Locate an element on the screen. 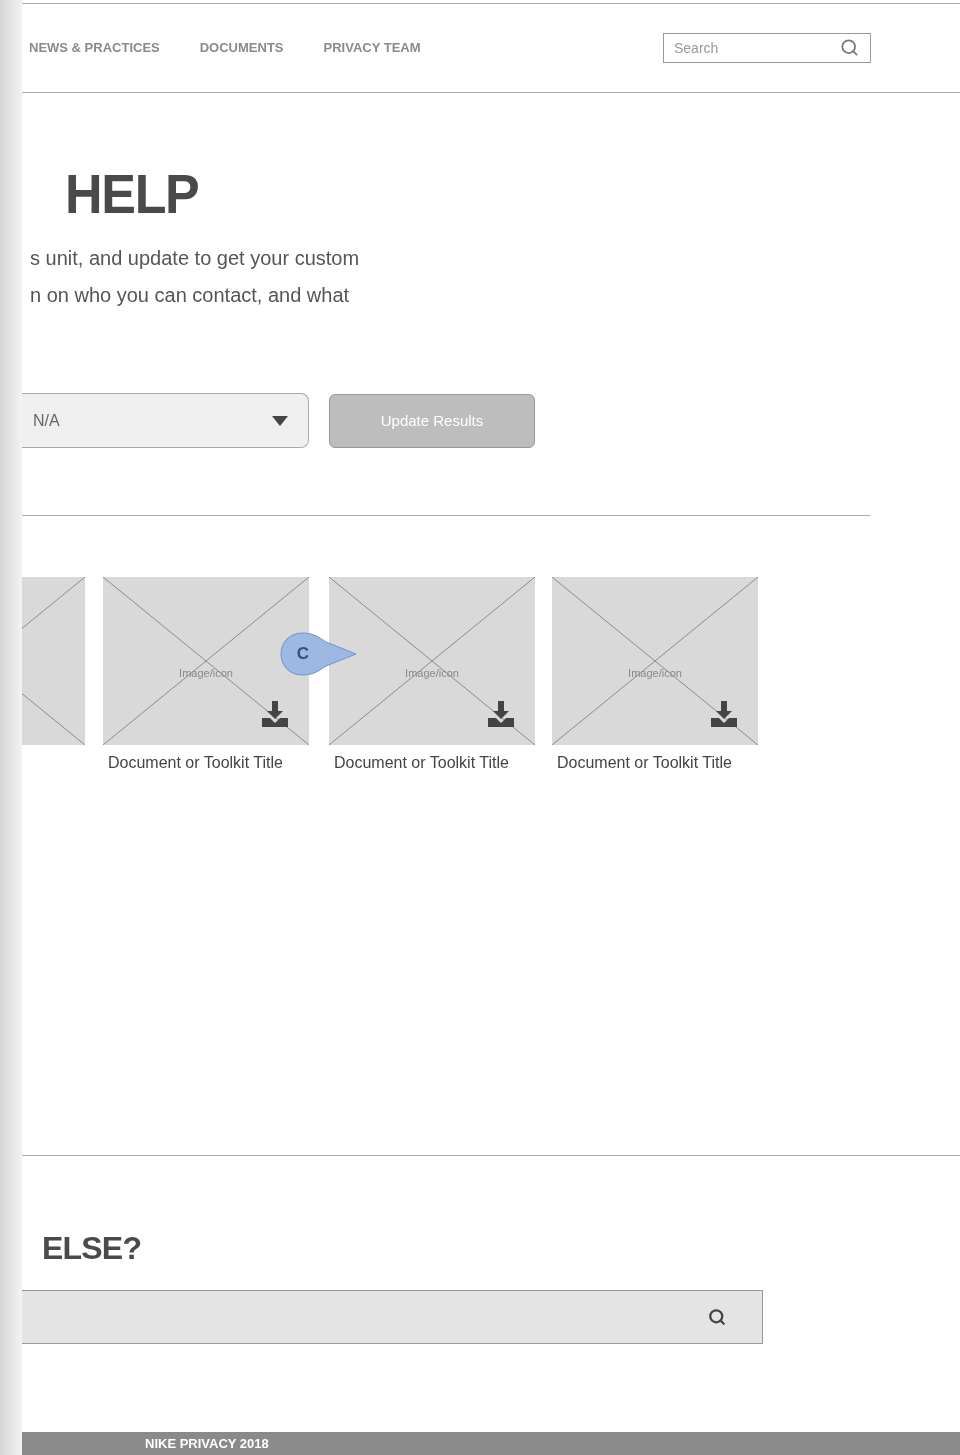  nav-link: DOCUMENTS is located at coordinates (241, 48).